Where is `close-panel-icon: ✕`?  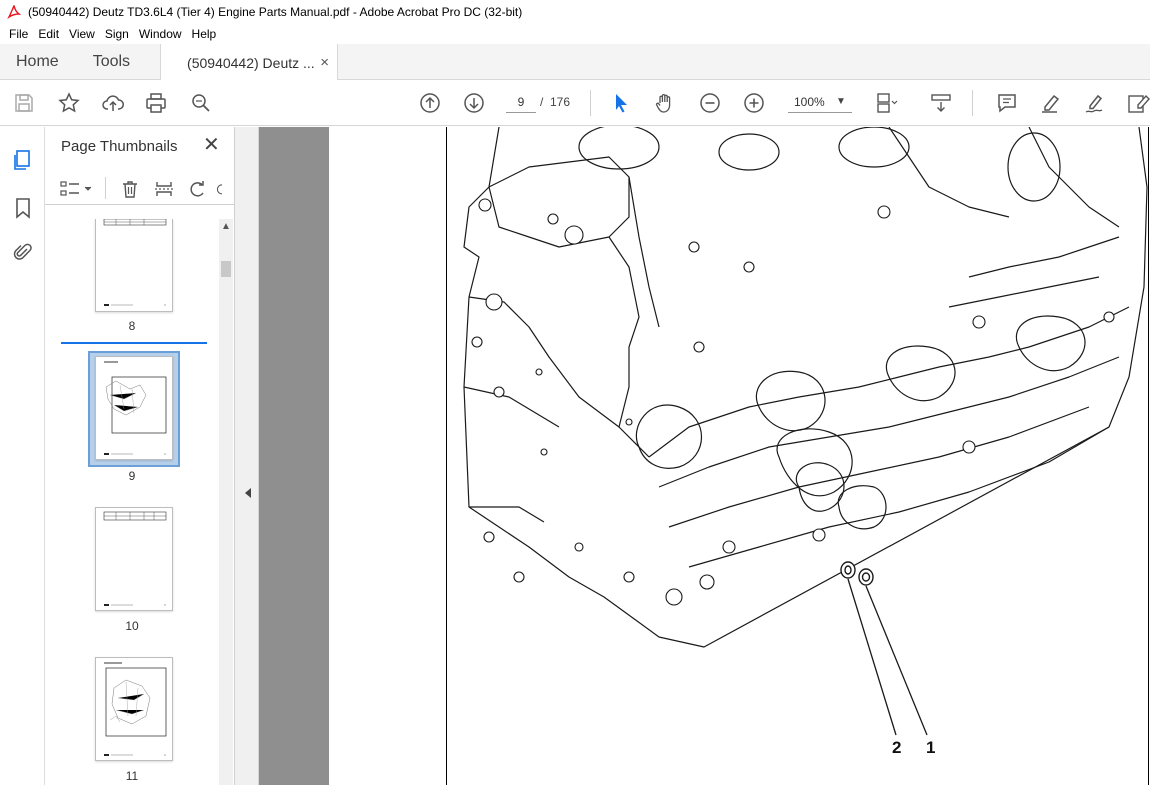
close-panel-icon: ✕ is located at coordinates (211, 145).